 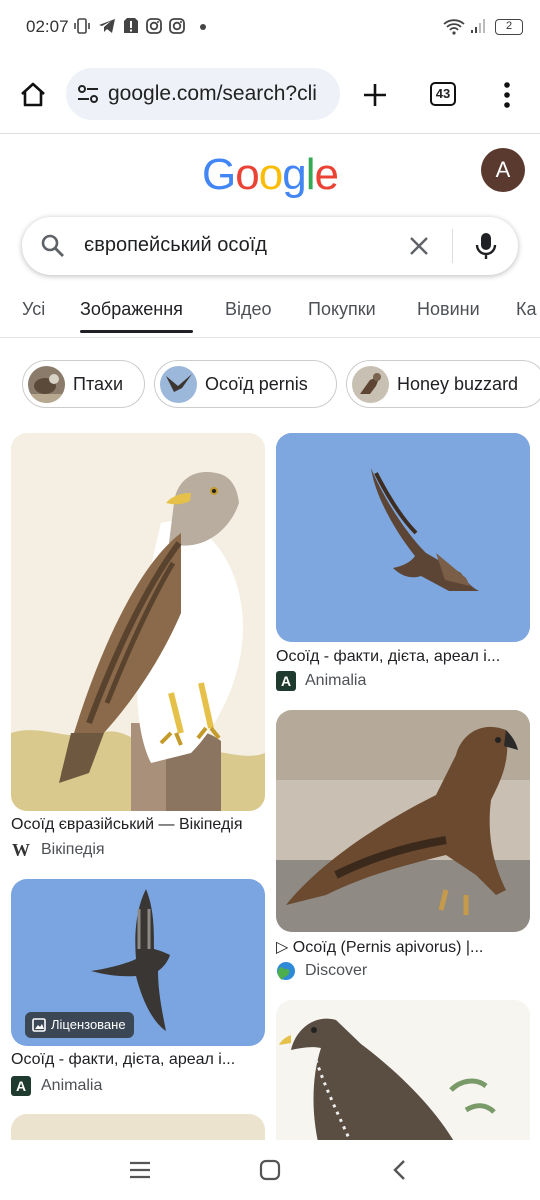 What do you see at coordinates (47, 26) in the screenshot?
I see `status-time: 02:07` at bounding box center [47, 26].